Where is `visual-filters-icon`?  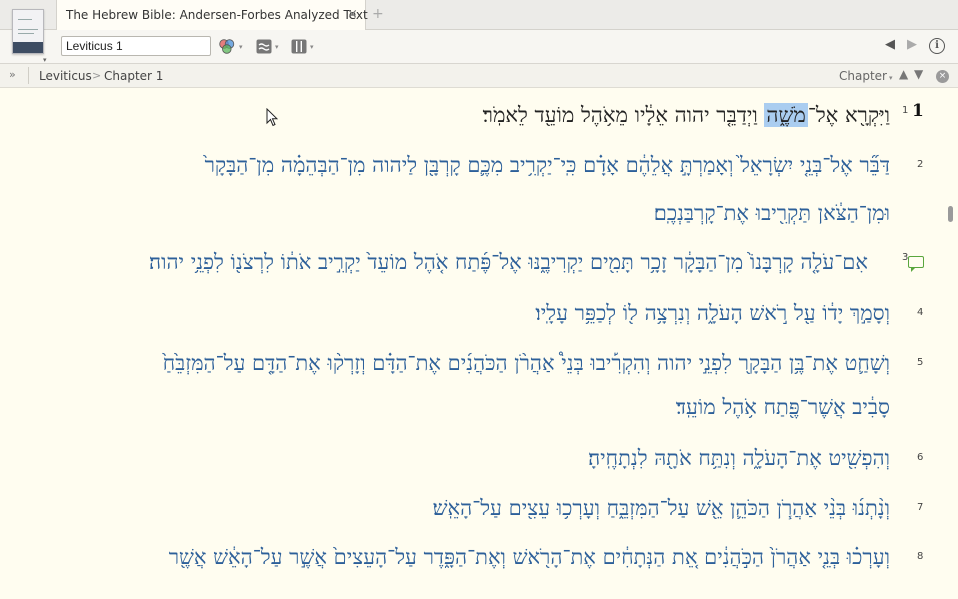
visual-filters-icon is located at coordinates (227, 46).